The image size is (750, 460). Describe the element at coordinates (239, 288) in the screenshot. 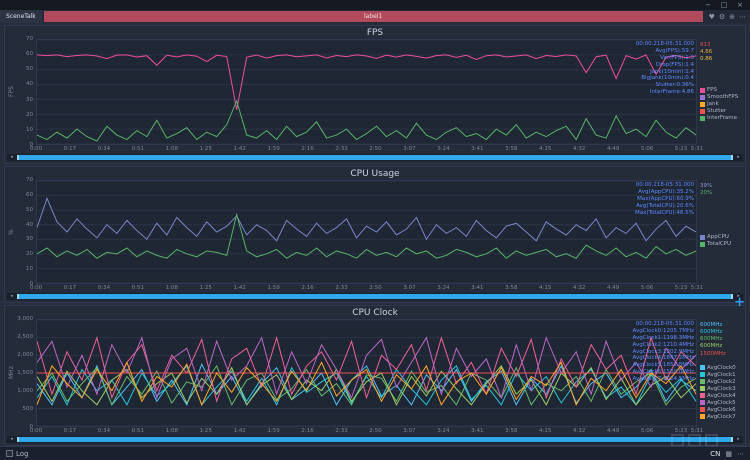

I see `x-tick: 1:42` at that location.